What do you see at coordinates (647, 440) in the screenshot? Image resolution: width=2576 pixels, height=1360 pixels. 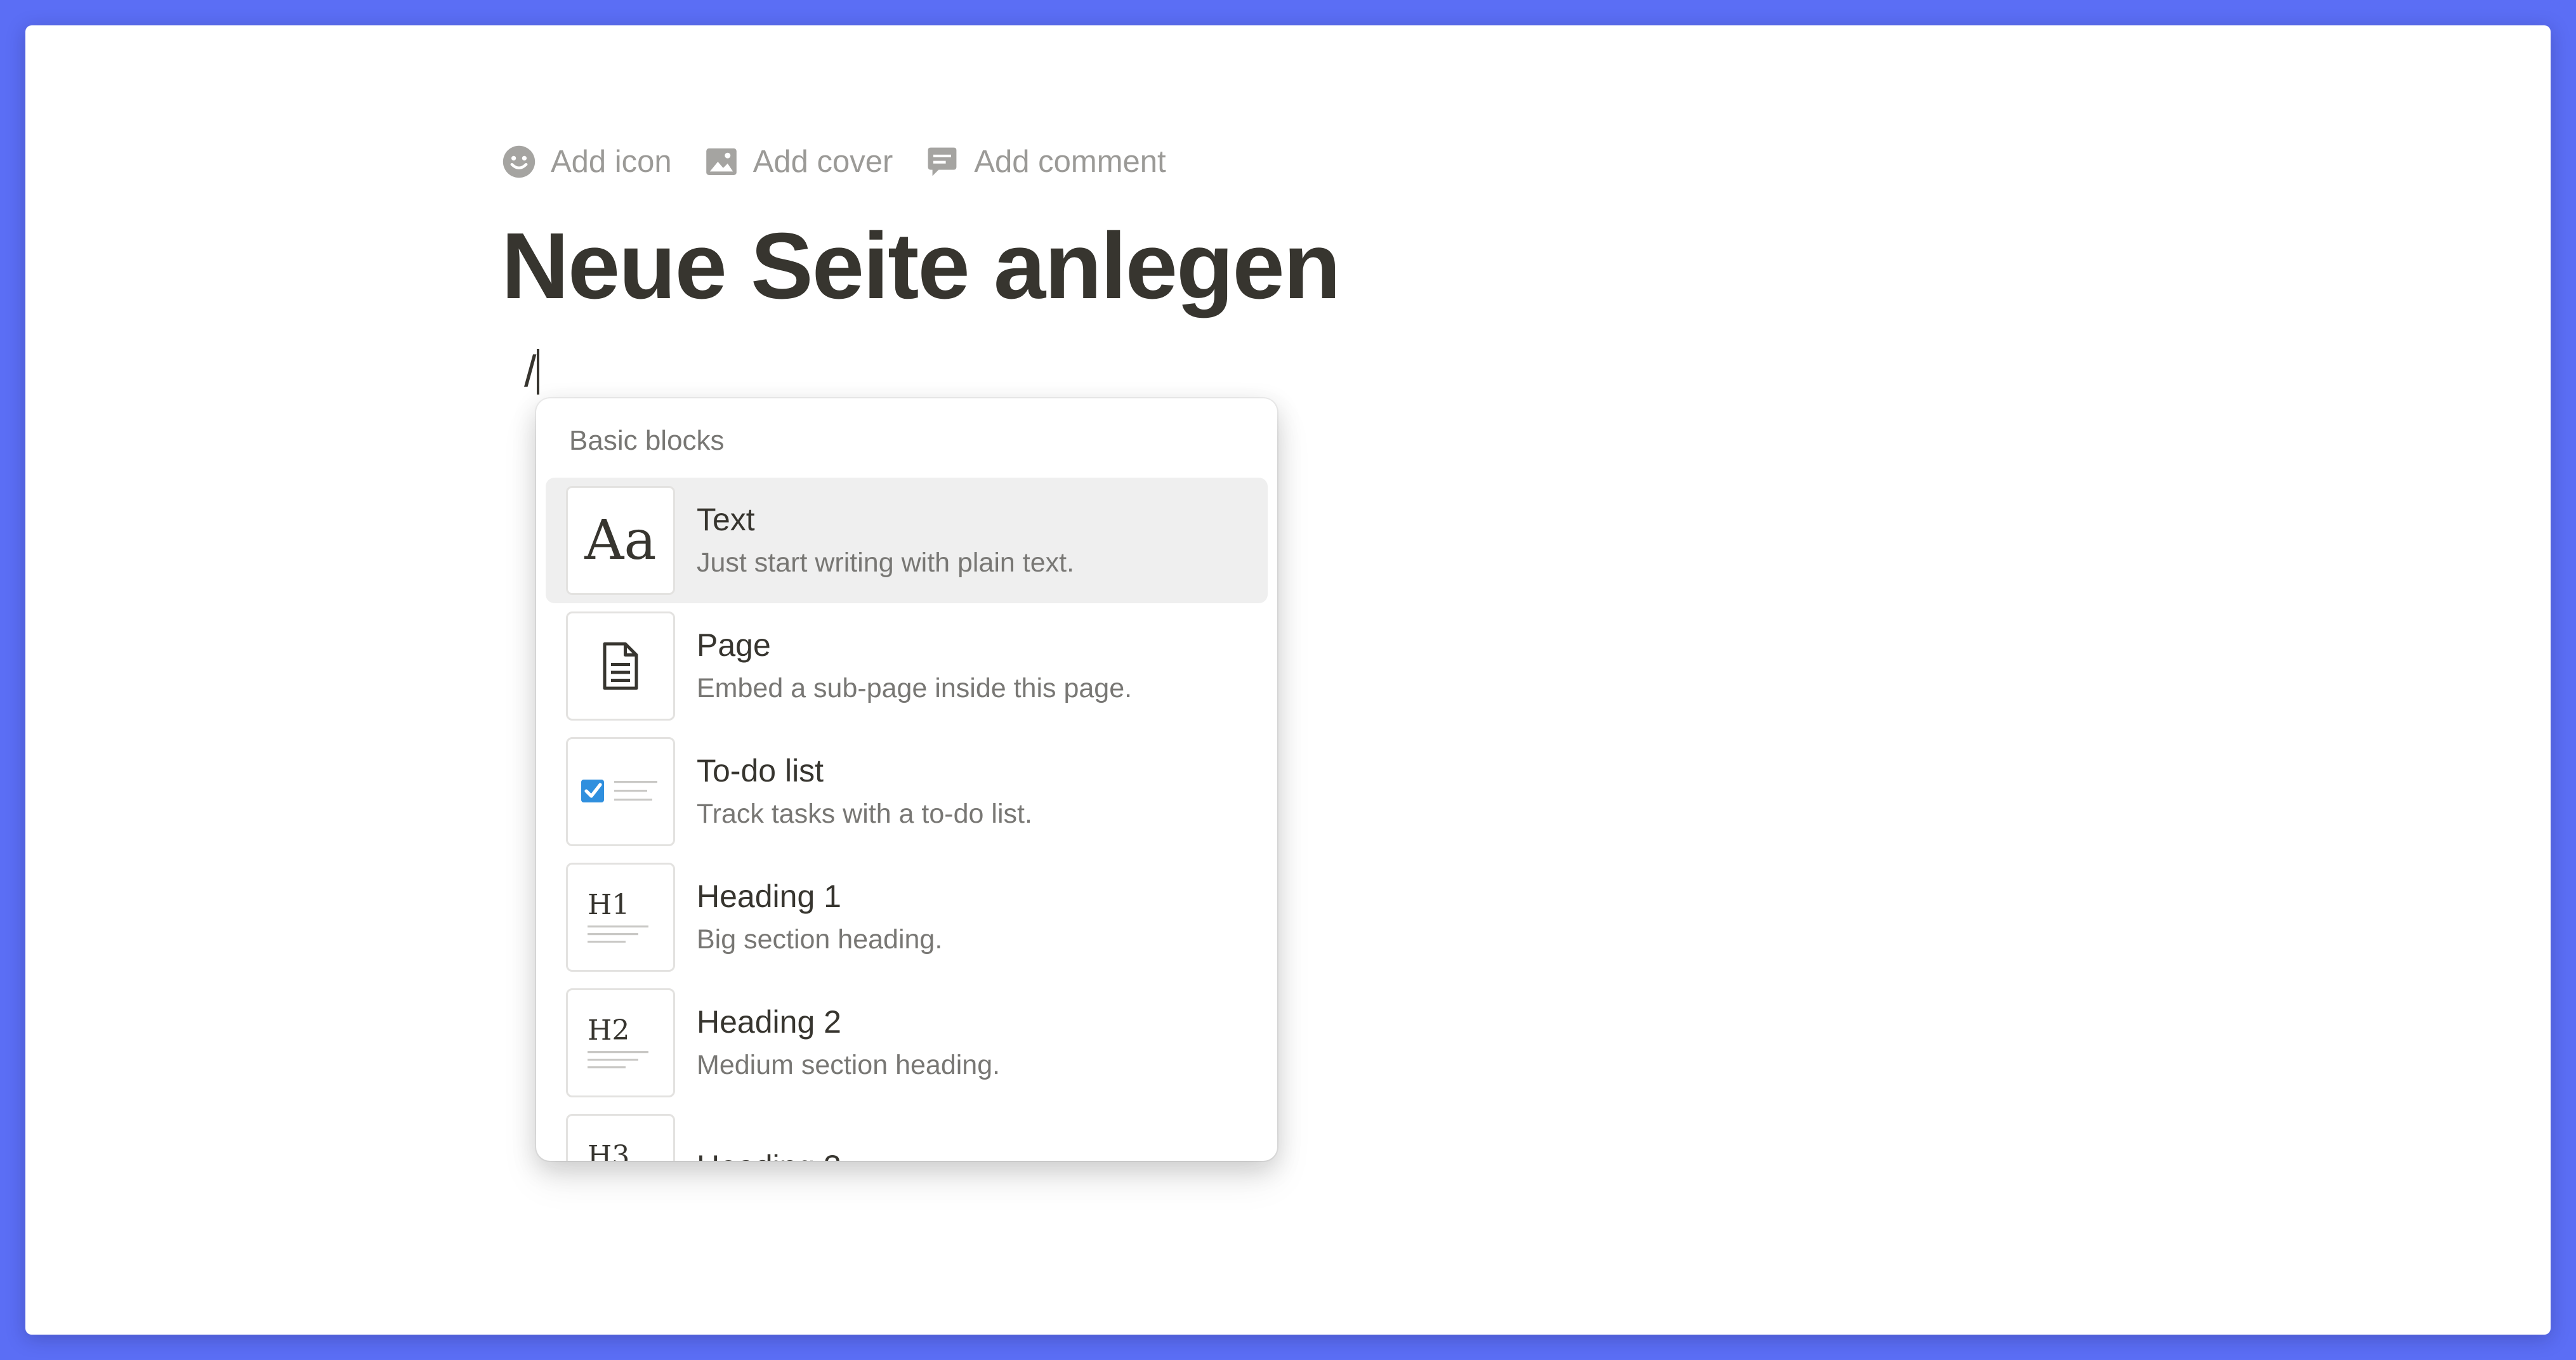 I see `menu-section-header: Basic blocks` at bounding box center [647, 440].